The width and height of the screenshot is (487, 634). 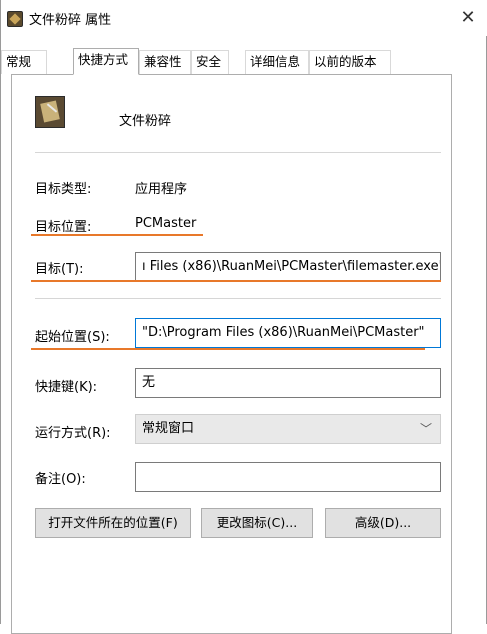 What do you see at coordinates (106, 61) in the screenshot?
I see `tab-shortcut: 快捷方式` at bounding box center [106, 61].